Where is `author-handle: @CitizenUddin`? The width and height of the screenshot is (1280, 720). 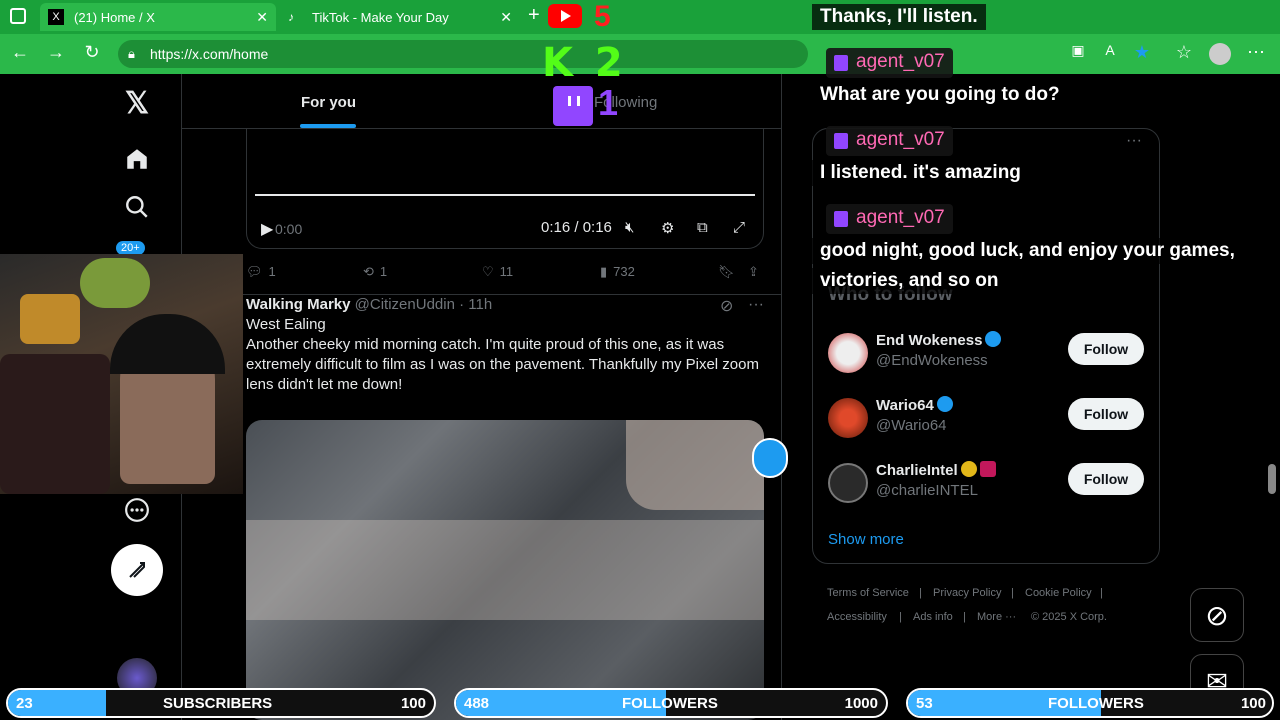
author-handle: @CitizenUddin is located at coordinates (405, 304).